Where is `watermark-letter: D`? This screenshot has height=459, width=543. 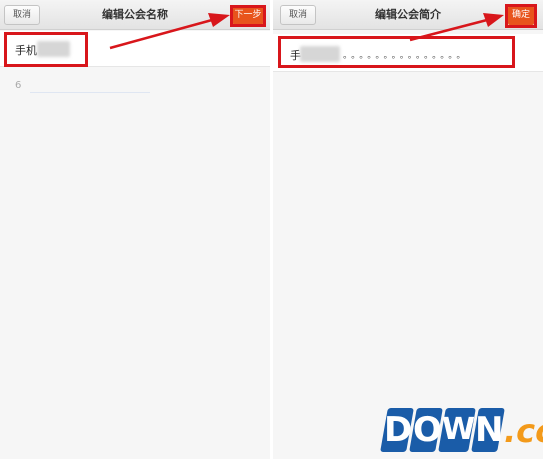 watermark-letter: D is located at coordinates (398, 430).